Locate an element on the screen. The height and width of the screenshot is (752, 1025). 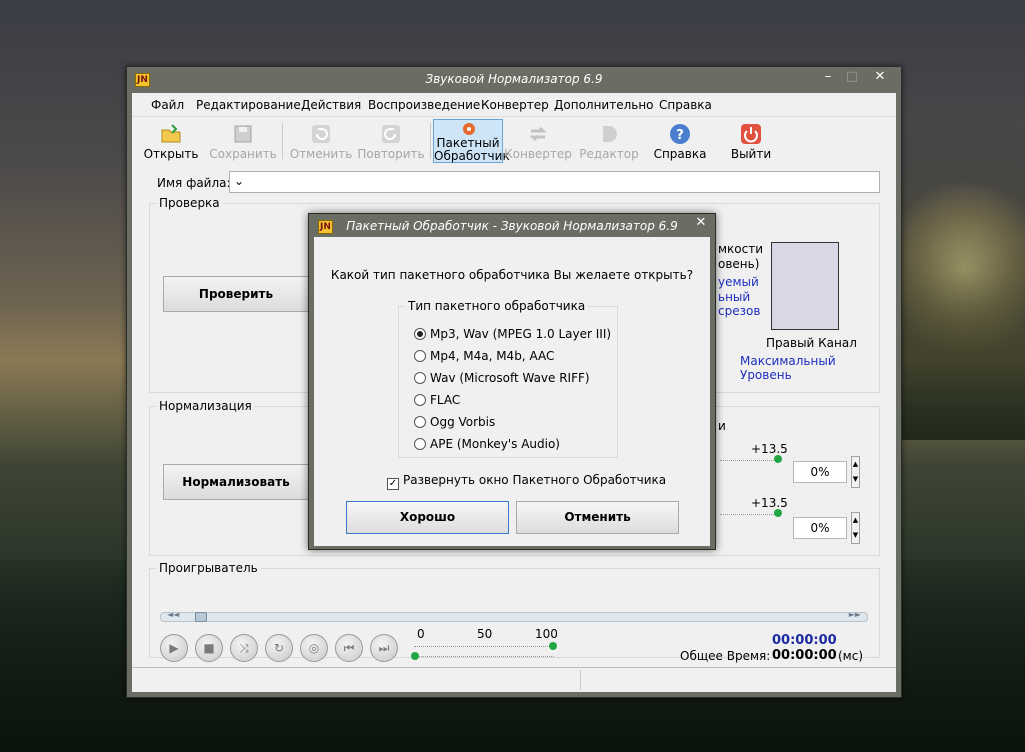
status-bar is located at coordinates (514, 679).